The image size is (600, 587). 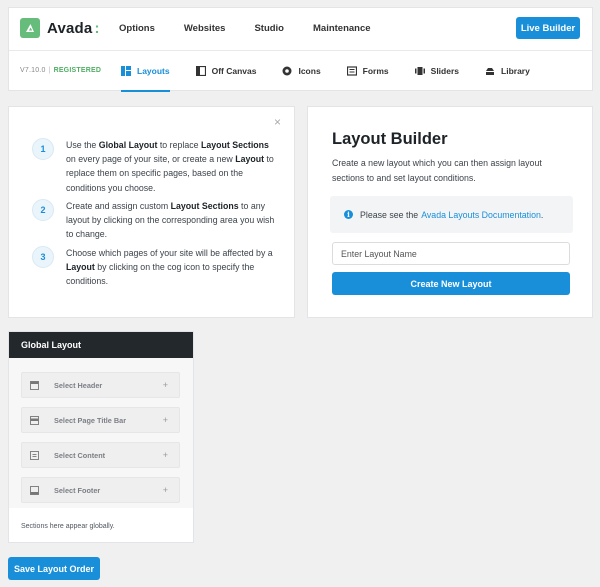 What do you see at coordinates (68, 526) in the screenshot?
I see `global-layout-note: Sections here appear globally.` at bounding box center [68, 526].